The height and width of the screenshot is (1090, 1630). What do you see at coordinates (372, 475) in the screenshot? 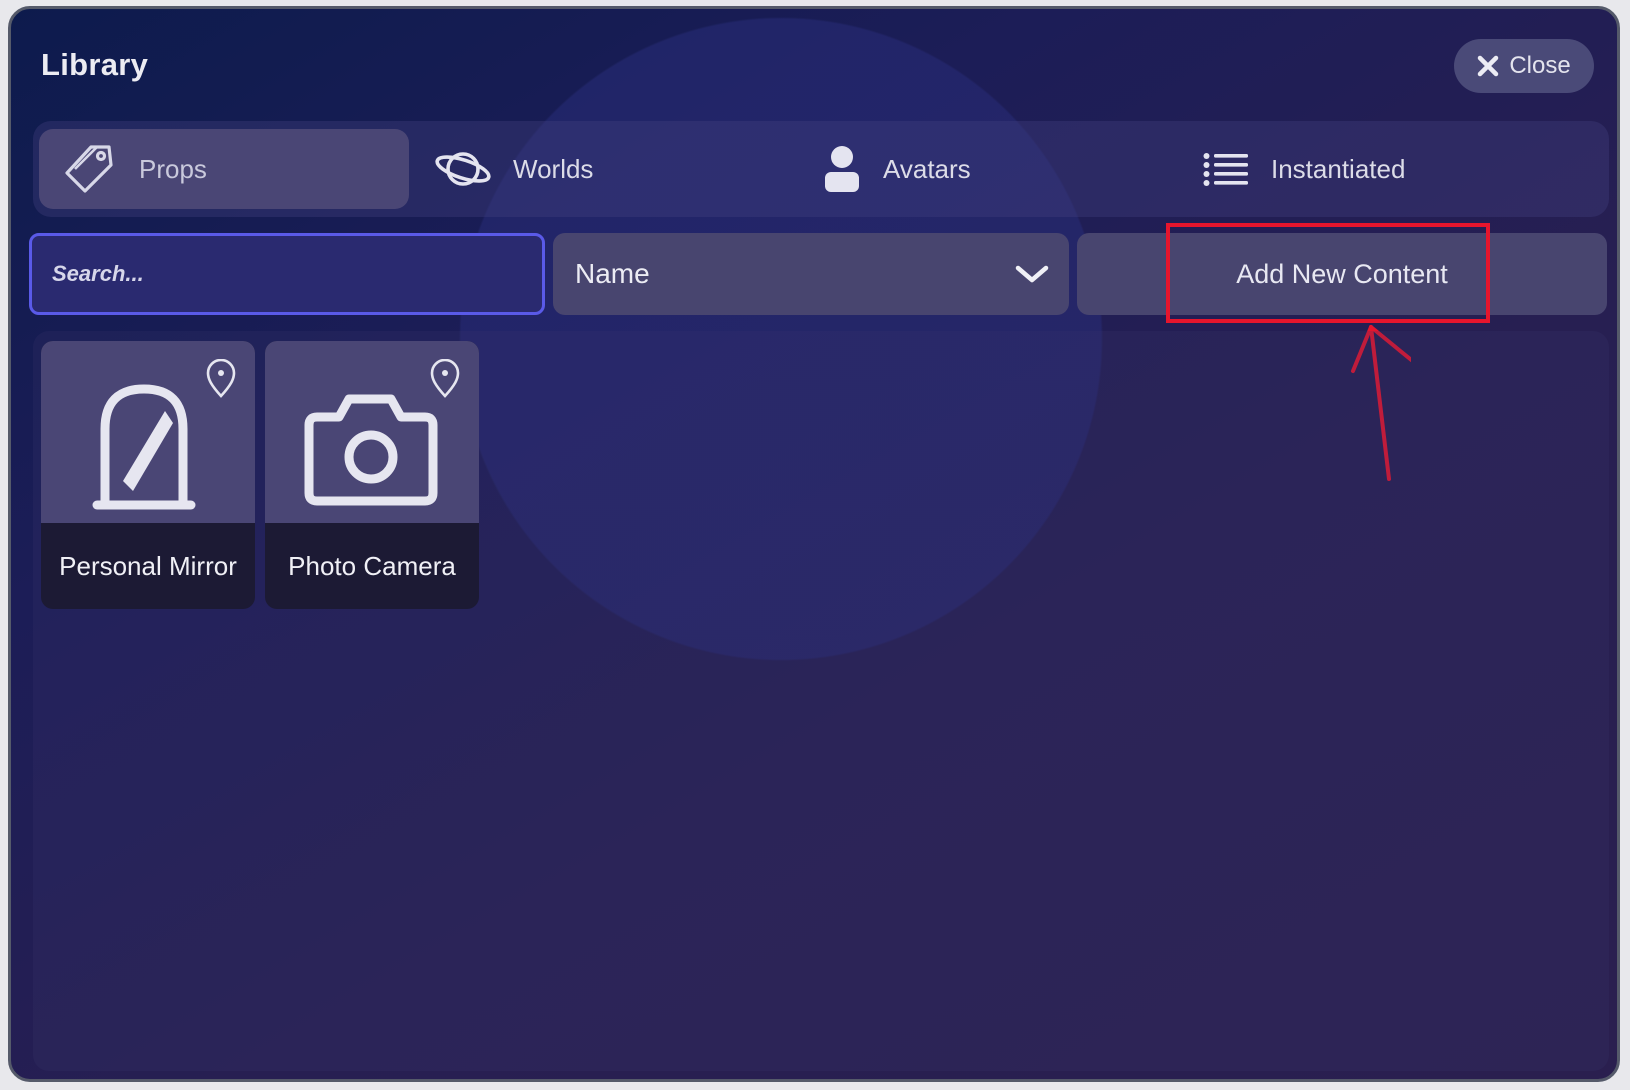
I see `item-card-photo-camera: Photo Camera` at bounding box center [372, 475].